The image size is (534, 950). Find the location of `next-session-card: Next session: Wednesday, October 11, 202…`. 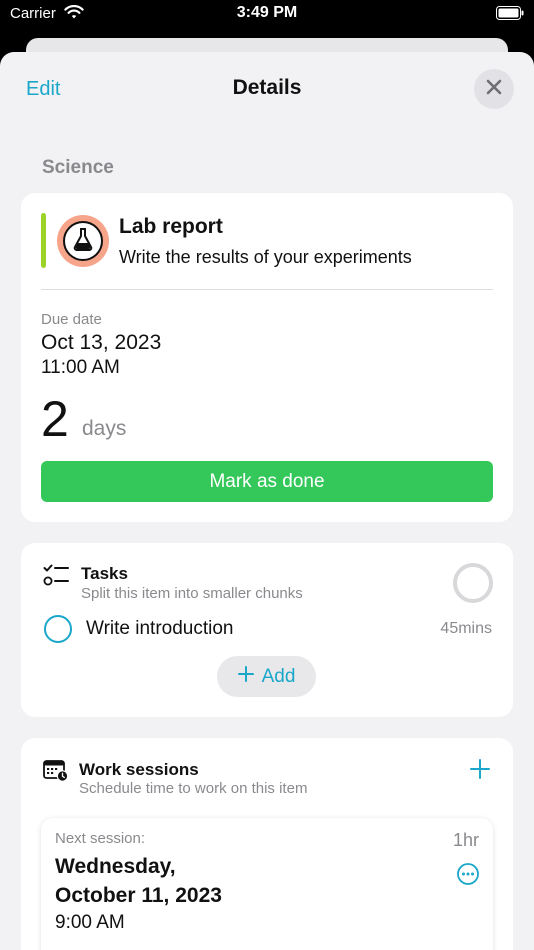

next-session-card: Next session: Wednesday, October 11, 202… is located at coordinates (267, 884).